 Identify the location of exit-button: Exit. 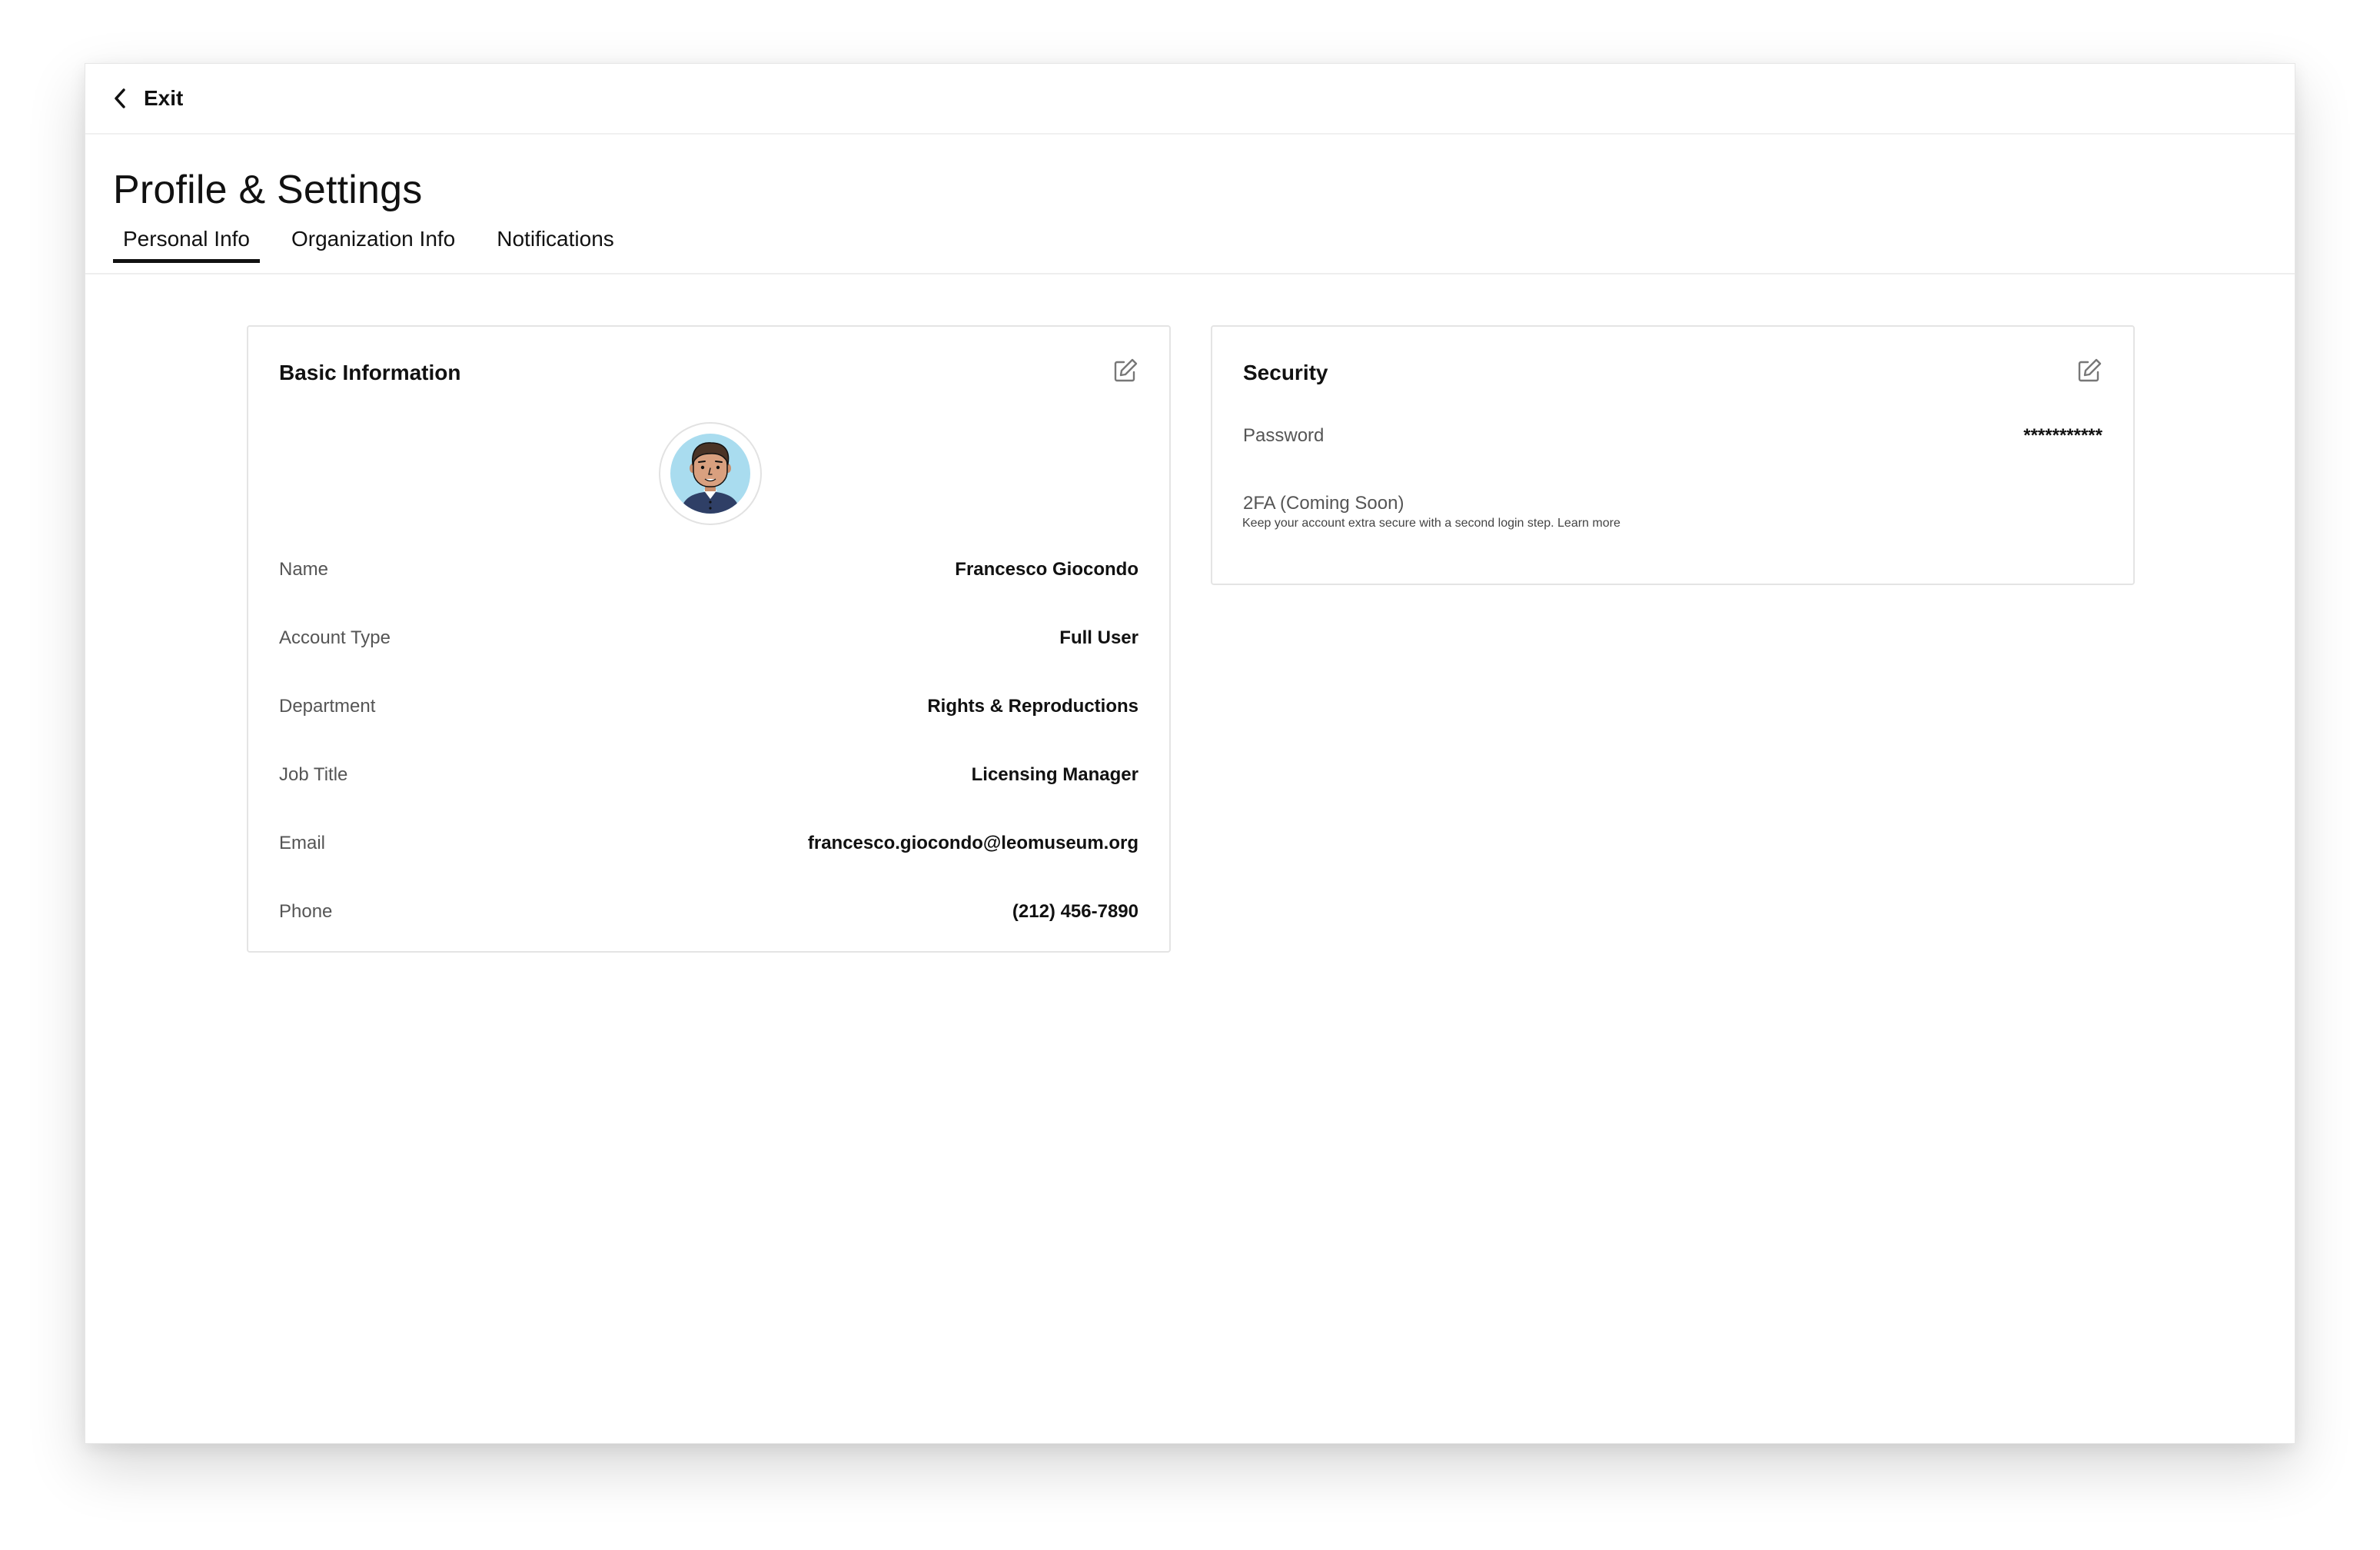
(147, 98).